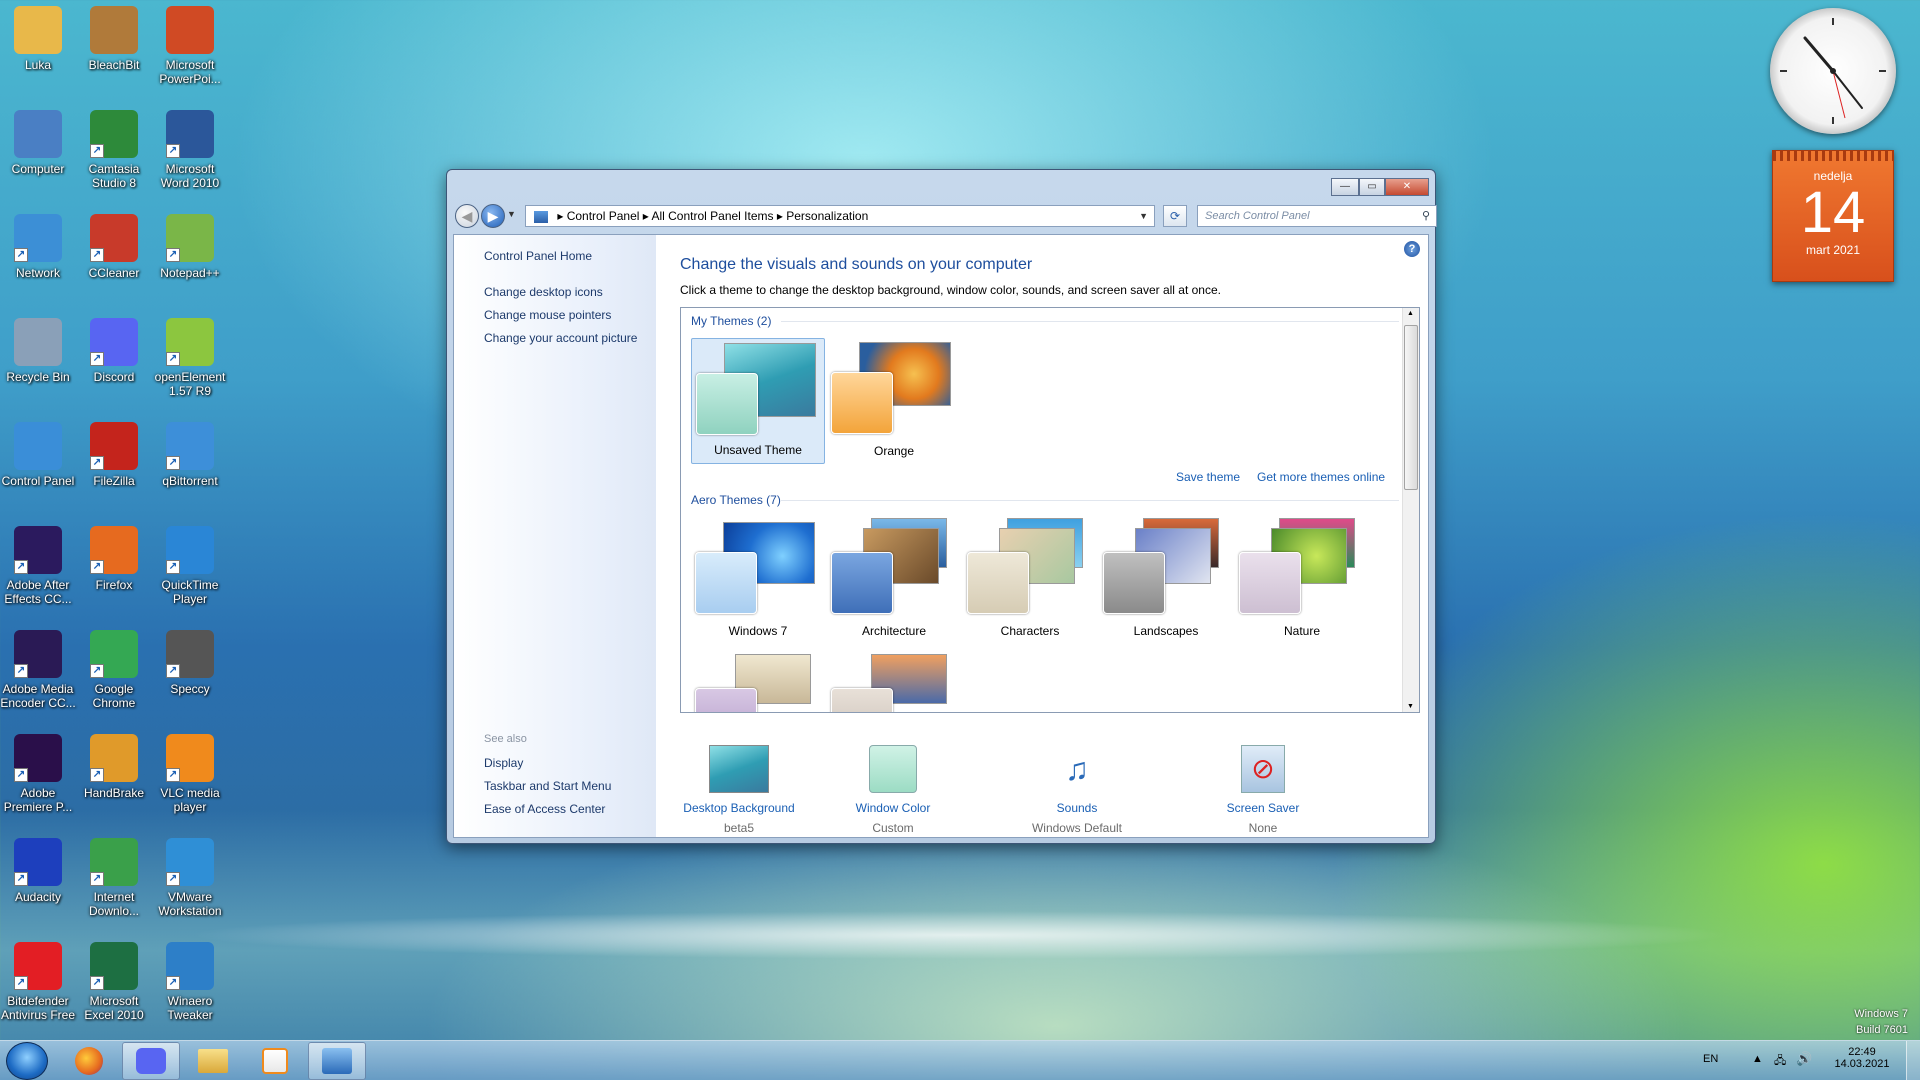  What do you see at coordinates (1345, 187) in the screenshot?
I see `minimize-button: —` at bounding box center [1345, 187].